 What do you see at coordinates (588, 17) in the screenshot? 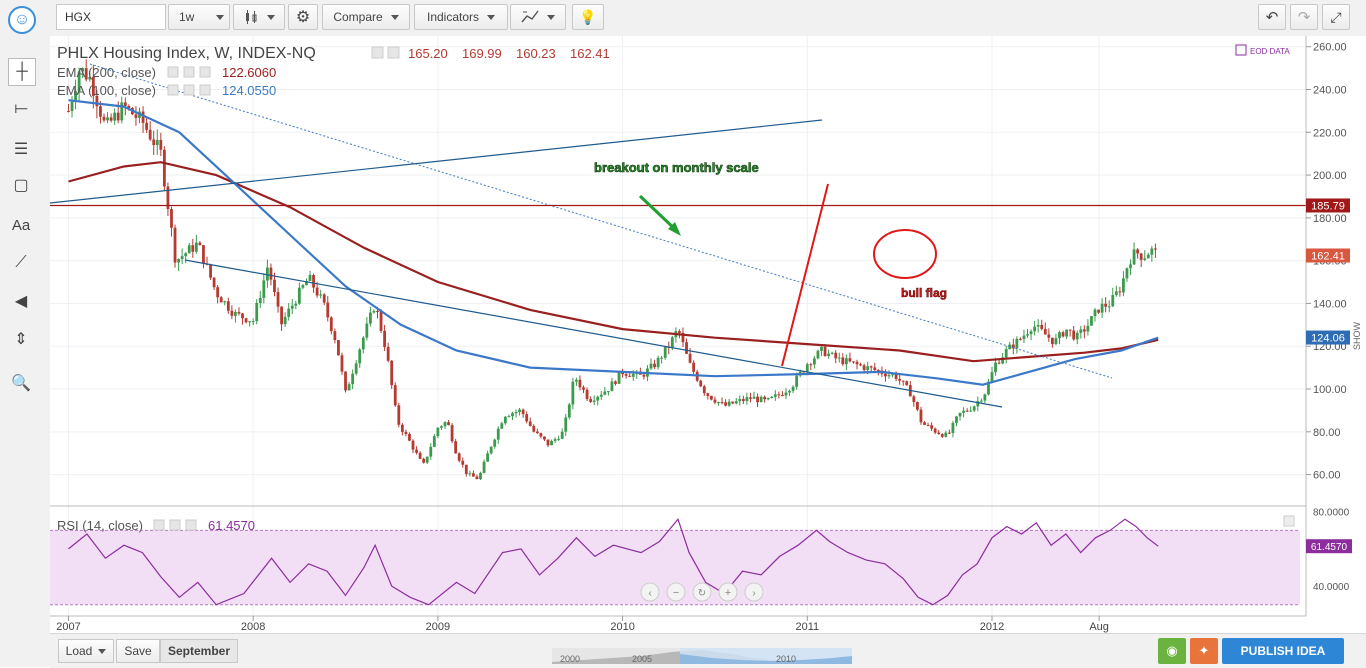
I see `alerts-button: 💡` at bounding box center [588, 17].